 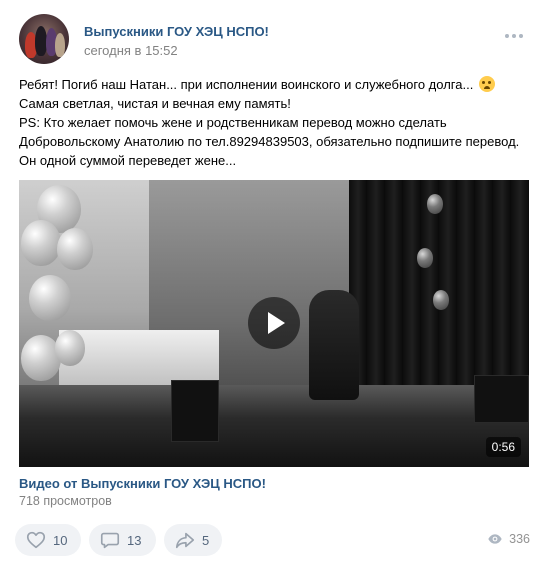 I want to click on heart-icon, so click(x=36, y=540).